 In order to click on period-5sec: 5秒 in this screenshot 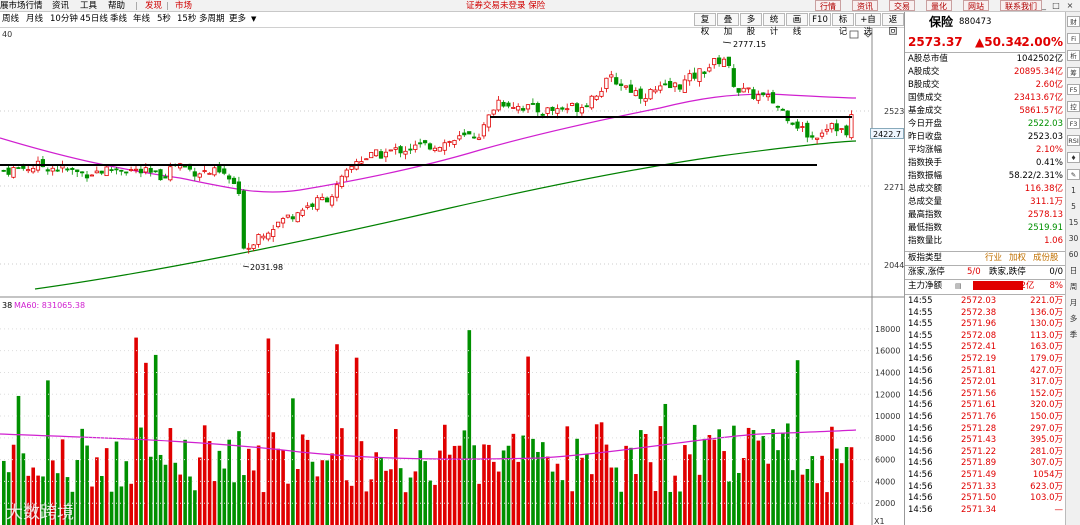, I will do `click(164, 19)`.